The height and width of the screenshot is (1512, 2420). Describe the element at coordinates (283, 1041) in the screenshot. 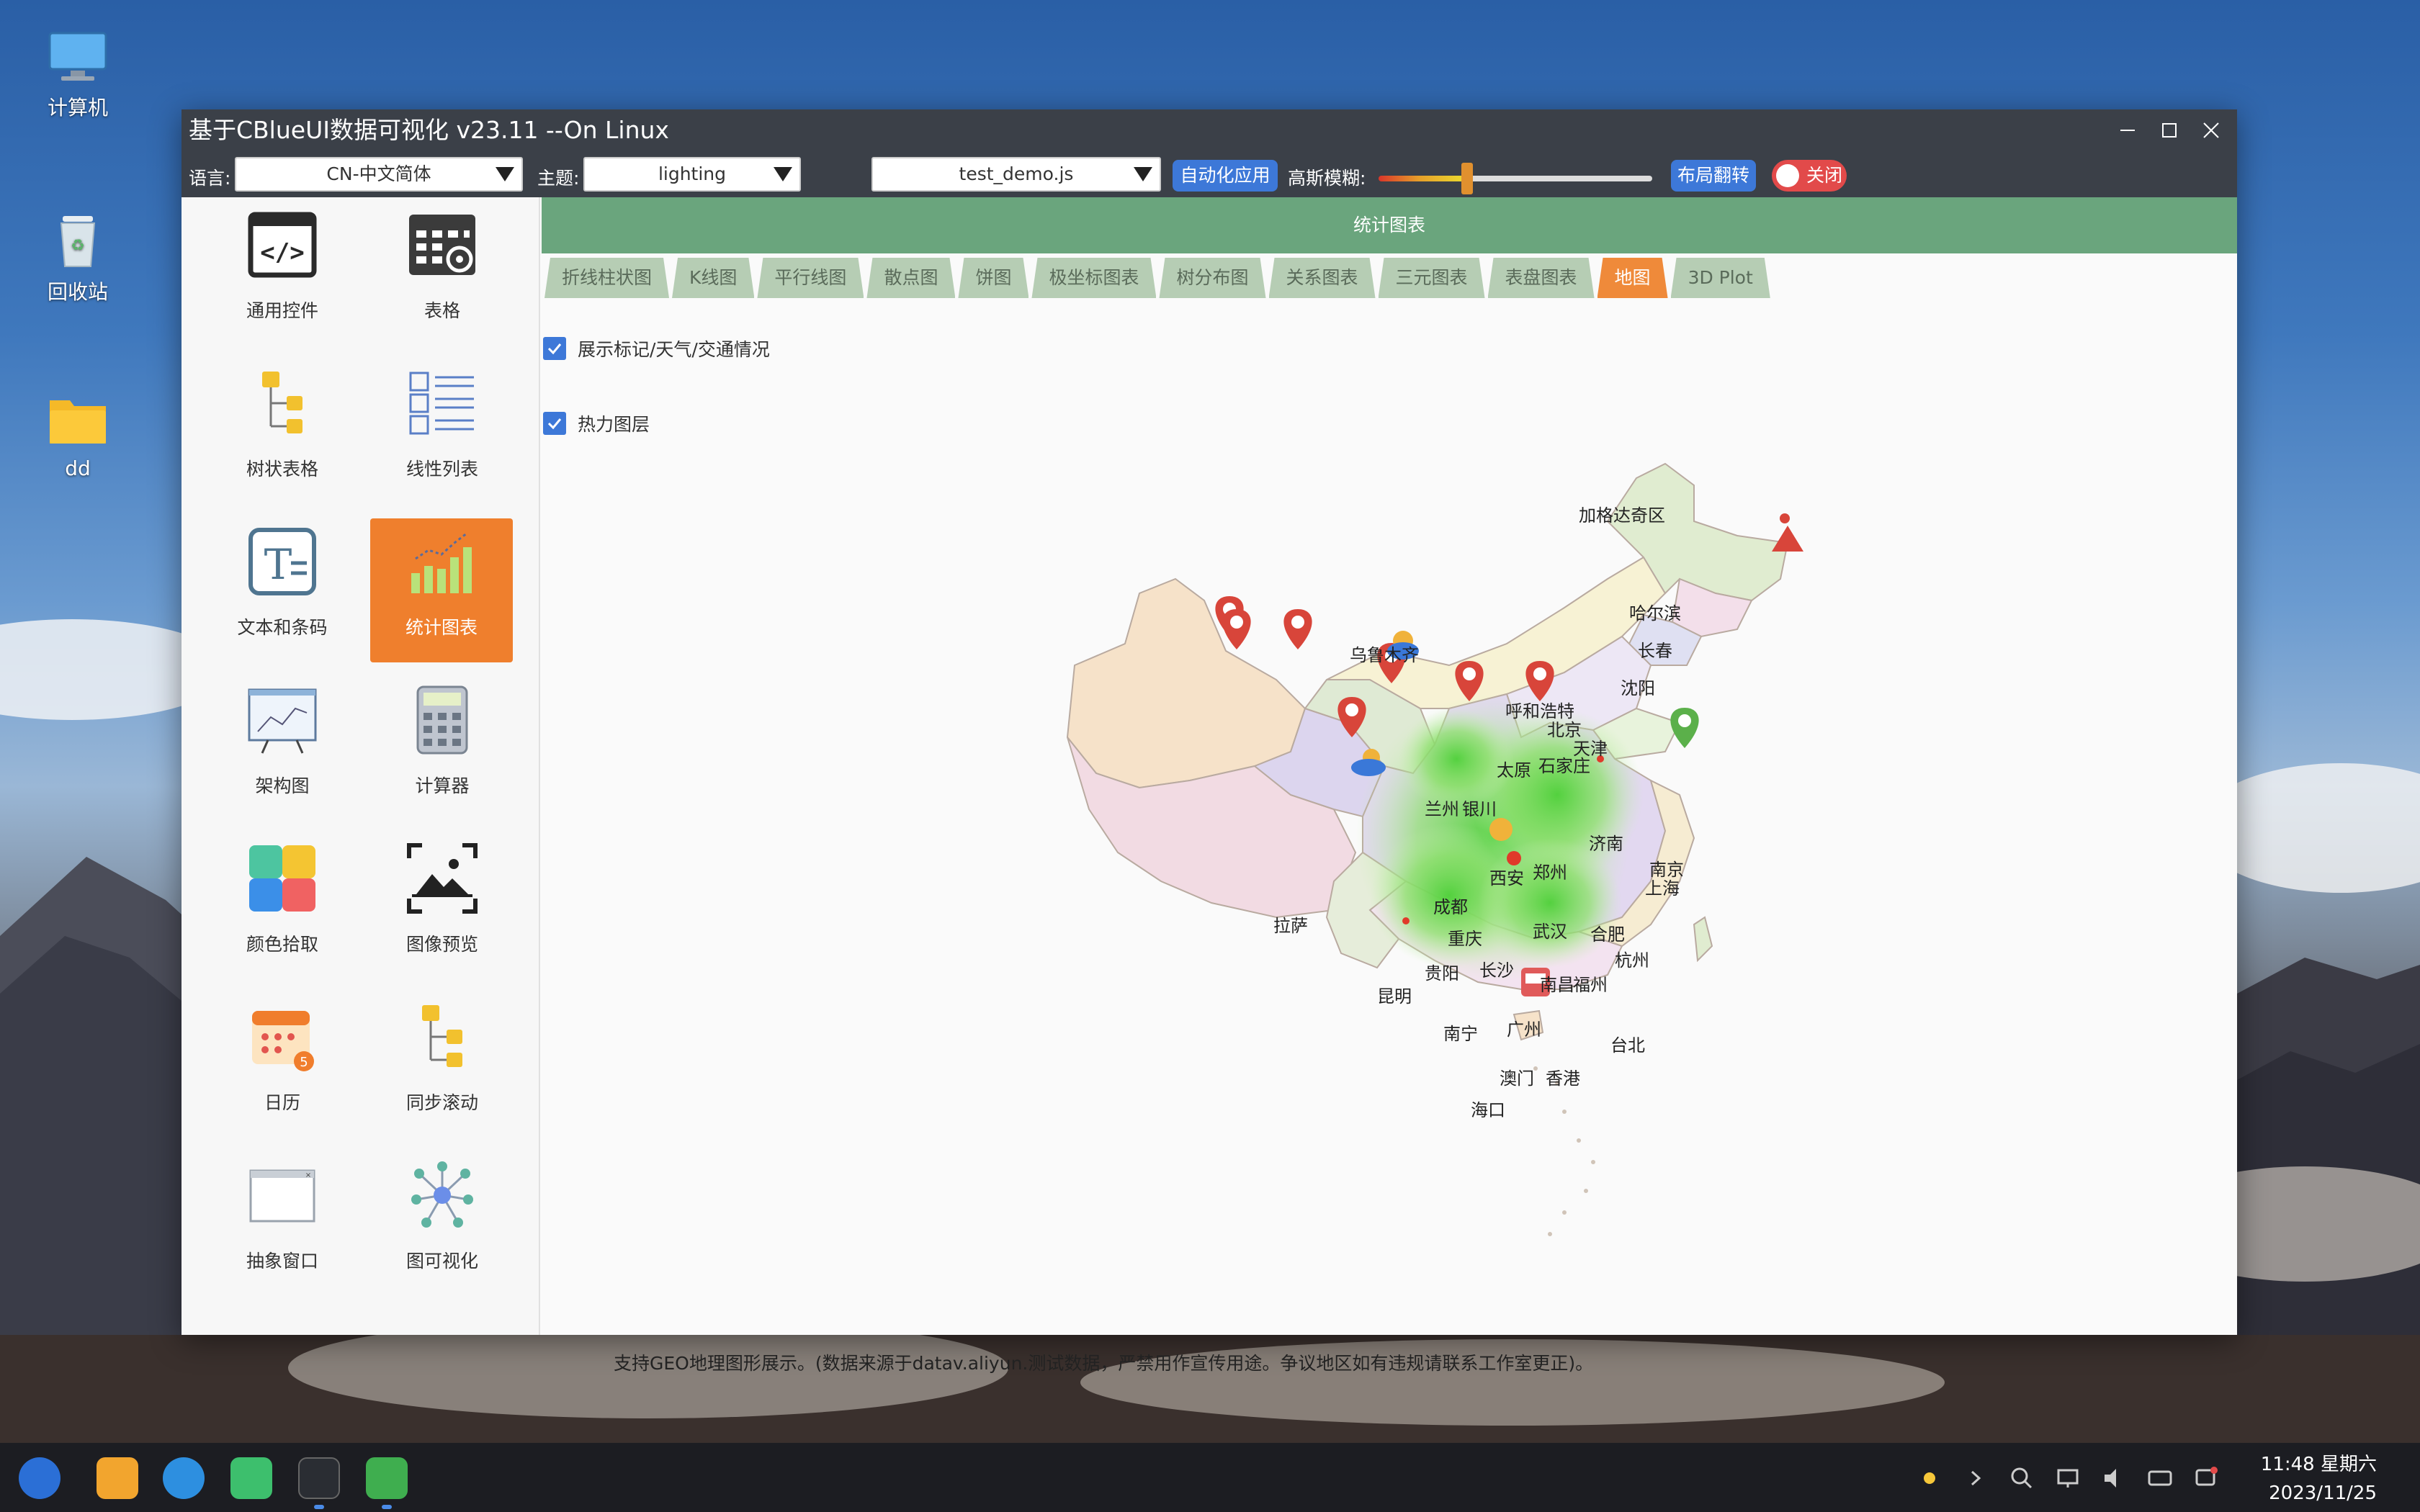

I see `calendar-icon: 5` at that location.